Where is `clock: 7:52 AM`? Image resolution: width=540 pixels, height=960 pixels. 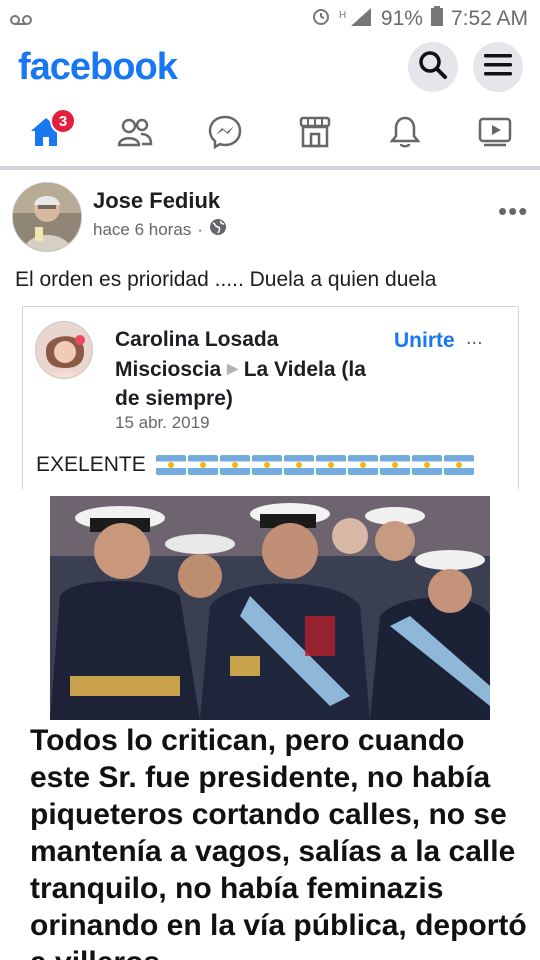
clock: 7:52 AM is located at coordinates (489, 18).